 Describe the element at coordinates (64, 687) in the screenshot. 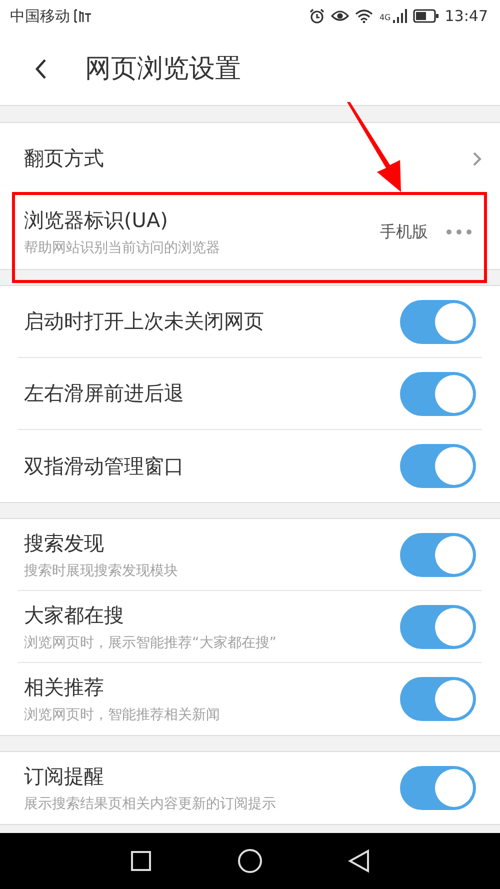

I see `item-title: 相关推荐` at that location.